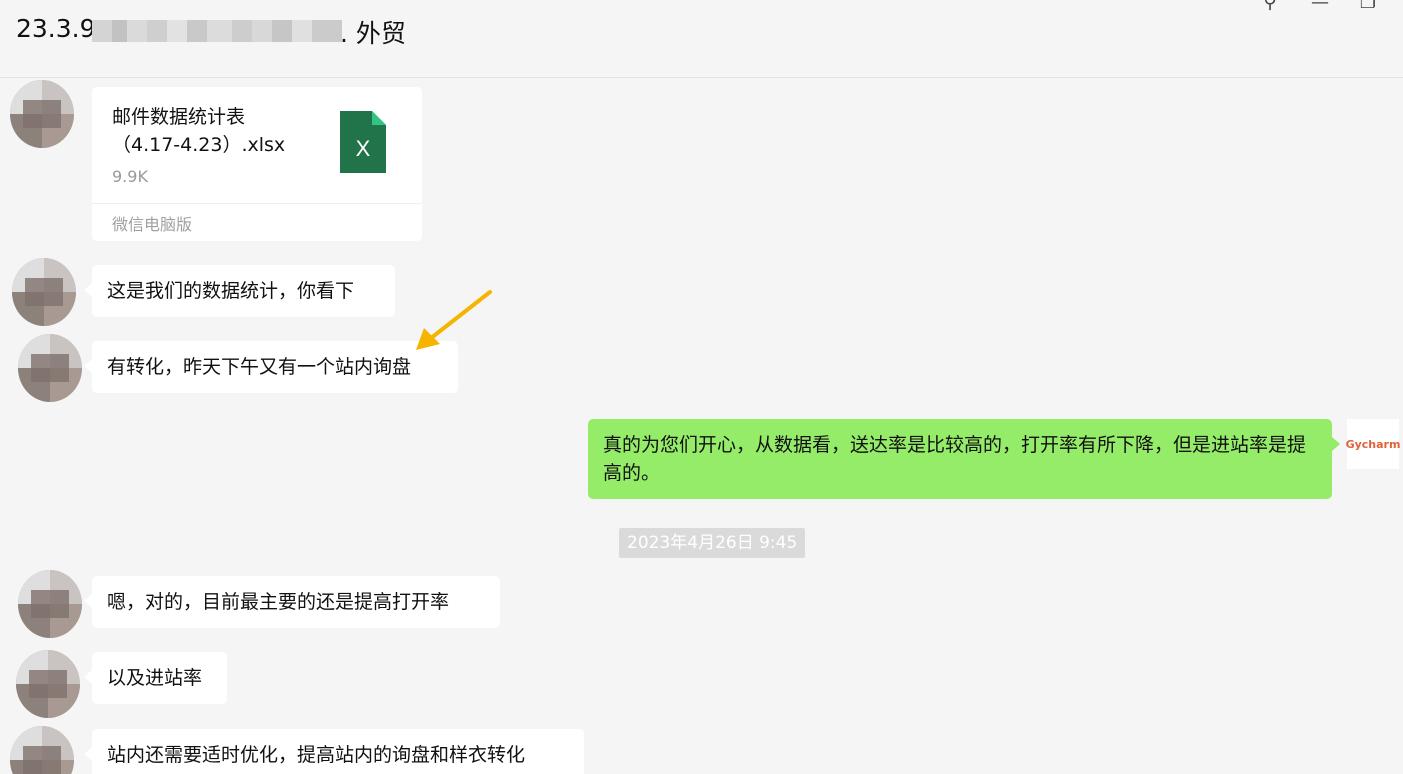  I want to click on message-bubble: 有转化，昨天下午又有一个站内询盘, so click(271, 367).